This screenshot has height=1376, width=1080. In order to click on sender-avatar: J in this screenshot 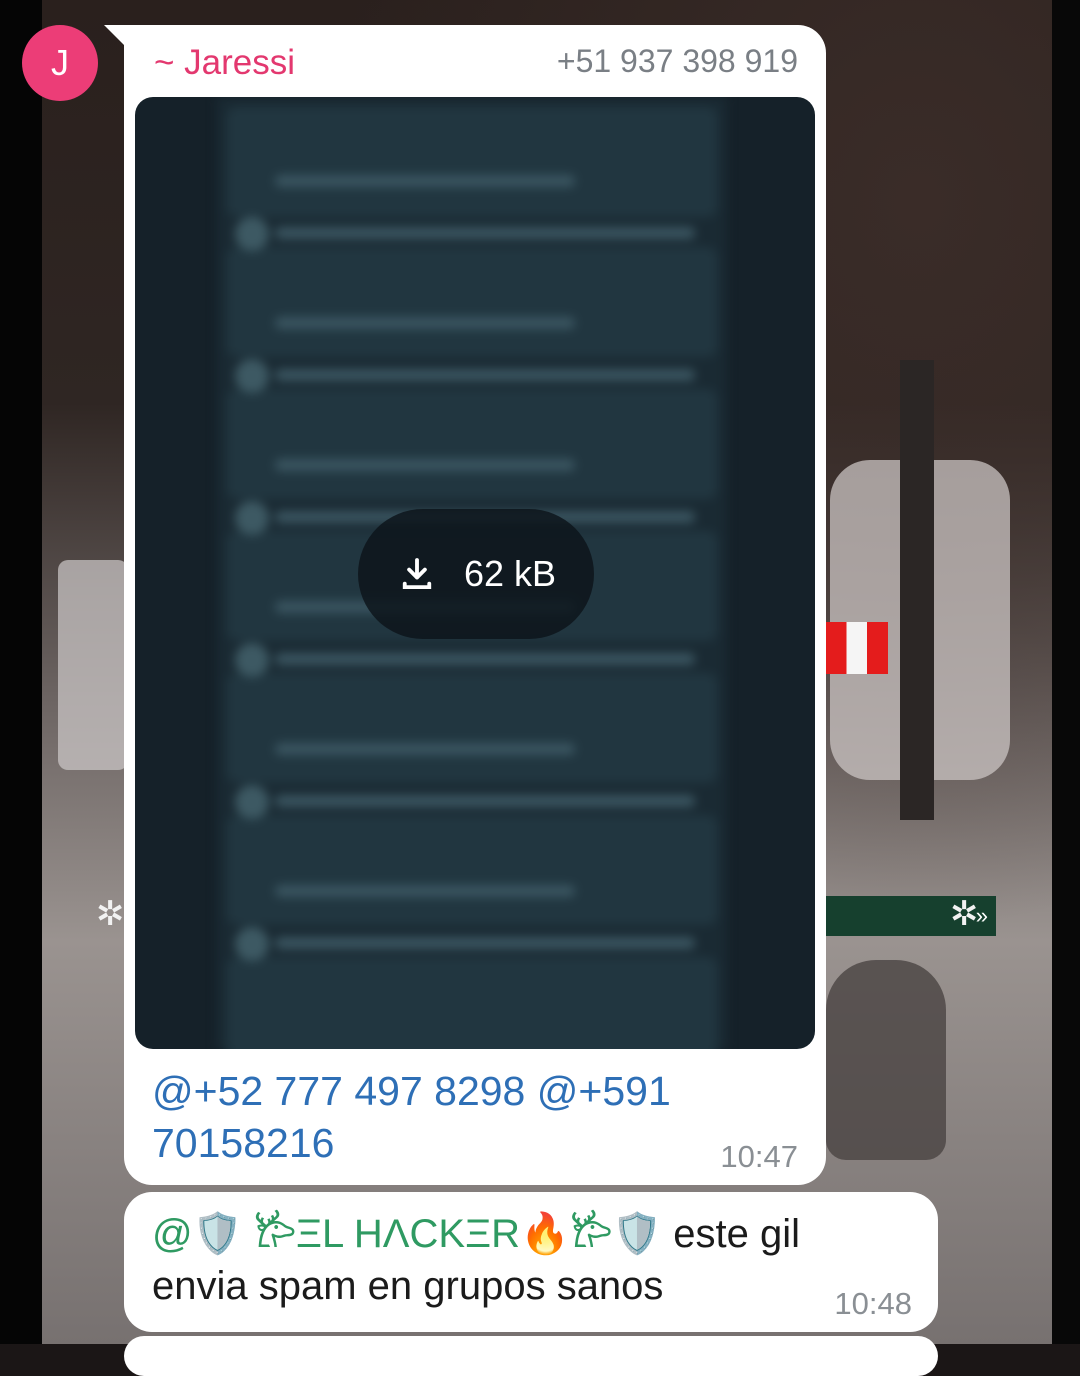, I will do `click(60, 63)`.